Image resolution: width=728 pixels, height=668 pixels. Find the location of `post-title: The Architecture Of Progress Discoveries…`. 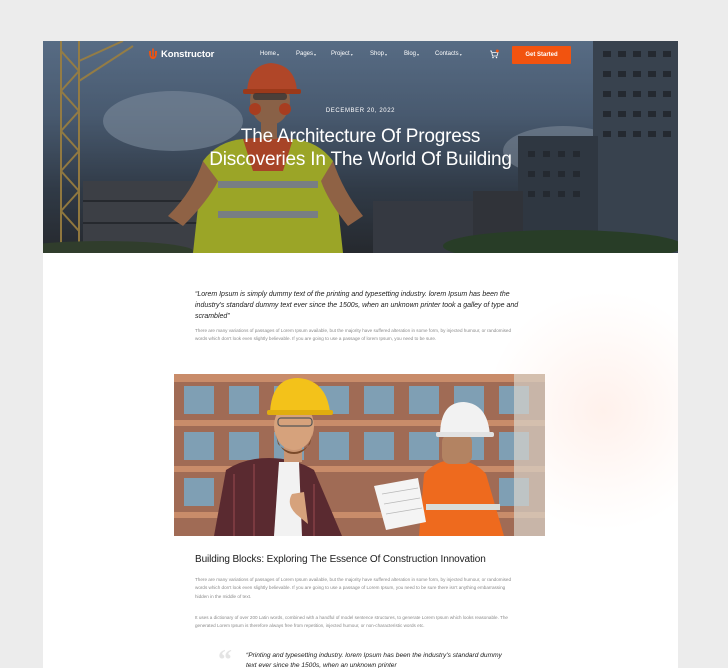

post-title: The Architecture Of Progress Discoveries… is located at coordinates (360, 148).